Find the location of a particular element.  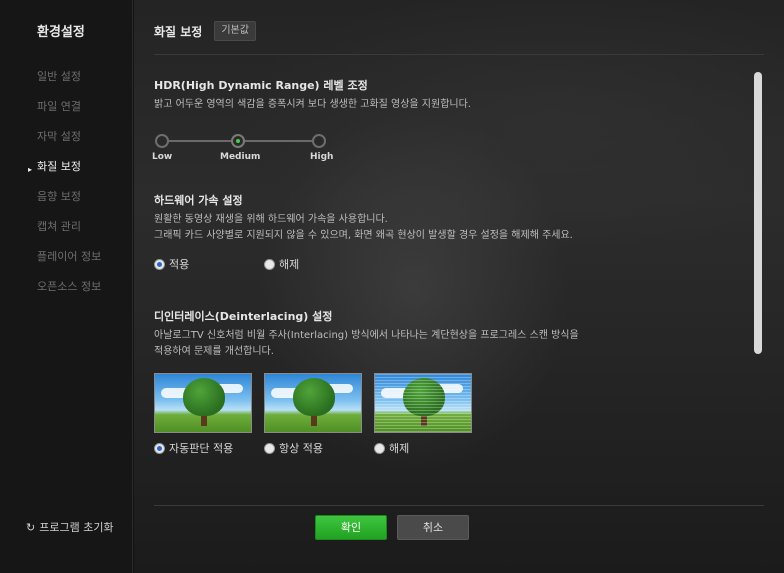

deint-section-title: 디인터레이스(Deinterlacing) 설정 is located at coordinates (243, 316).